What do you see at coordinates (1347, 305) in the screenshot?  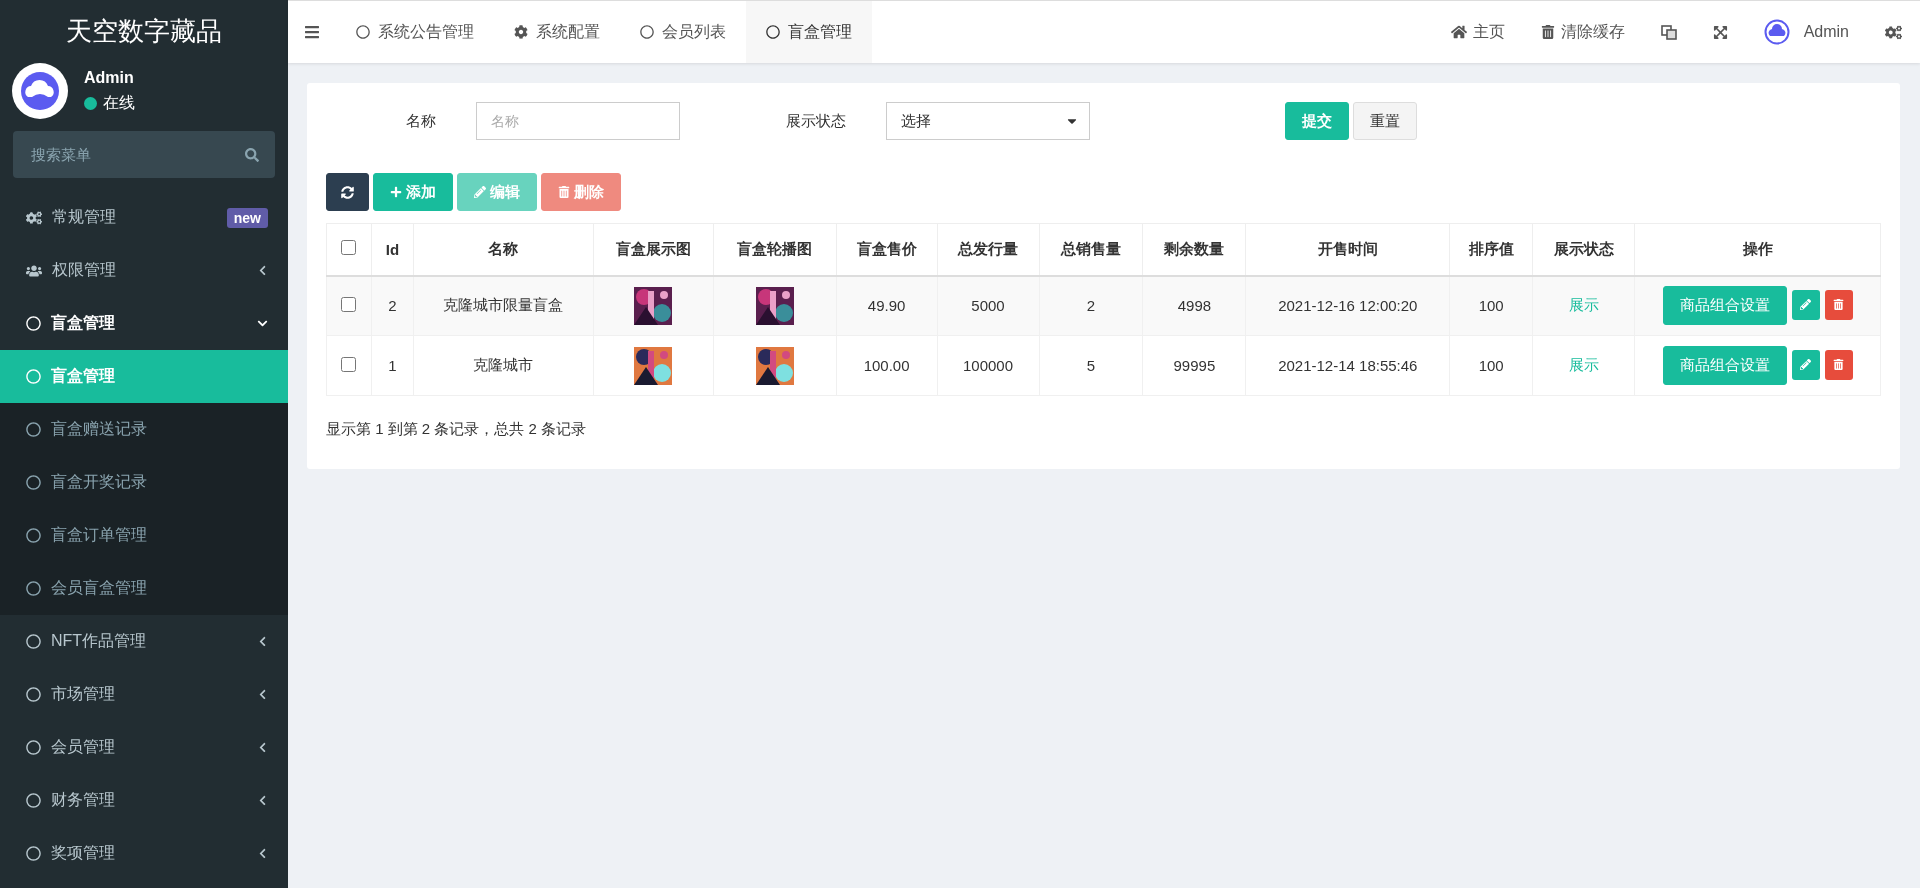 I see `table-cell: 2021-12-16 12:00:20` at bounding box center [1347, 305].